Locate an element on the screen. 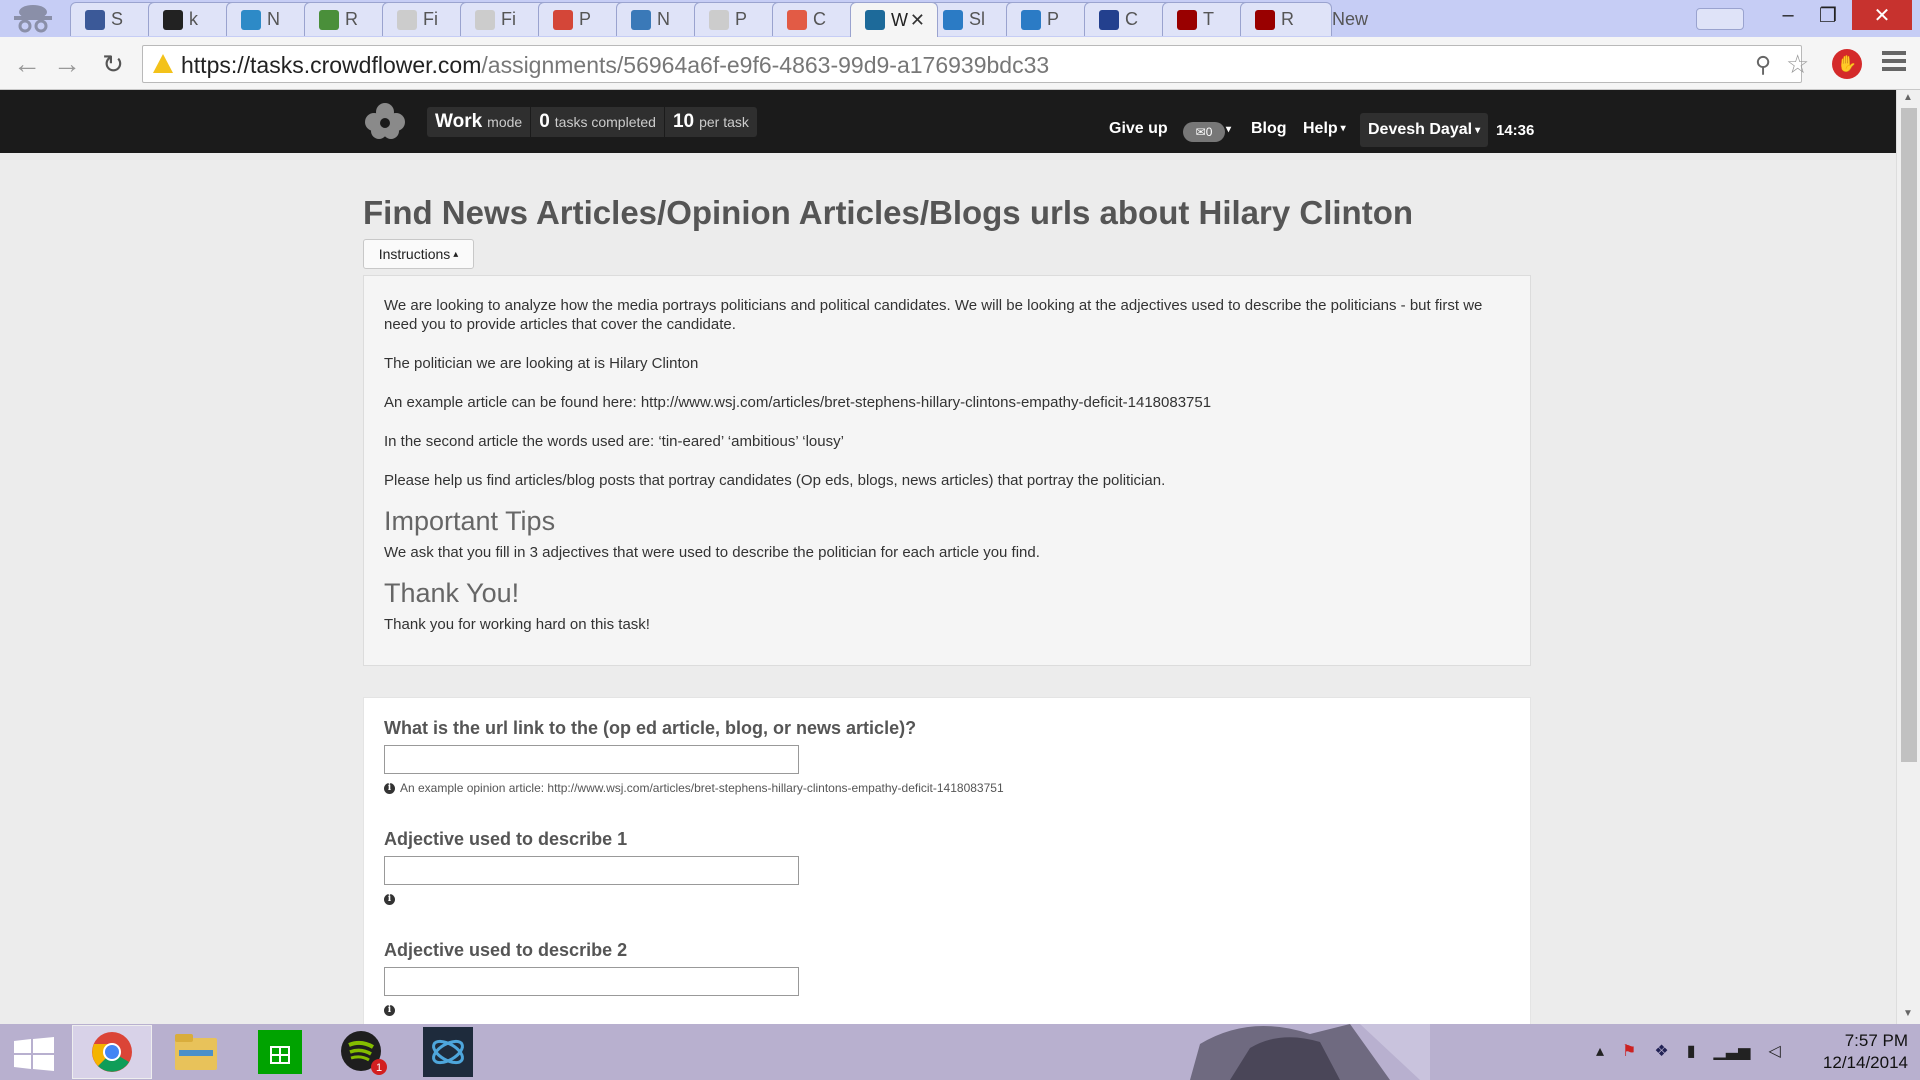  spotify-badge: 1 is located at coordinates (379, 1068).